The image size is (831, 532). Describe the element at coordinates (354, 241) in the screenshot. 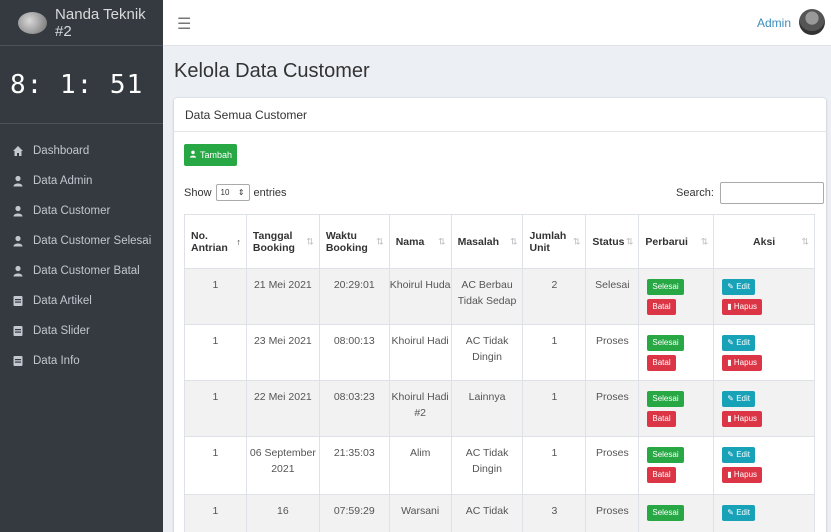

I see `column-header-waktu-booking: Waktu Booking ⇅` at that location.